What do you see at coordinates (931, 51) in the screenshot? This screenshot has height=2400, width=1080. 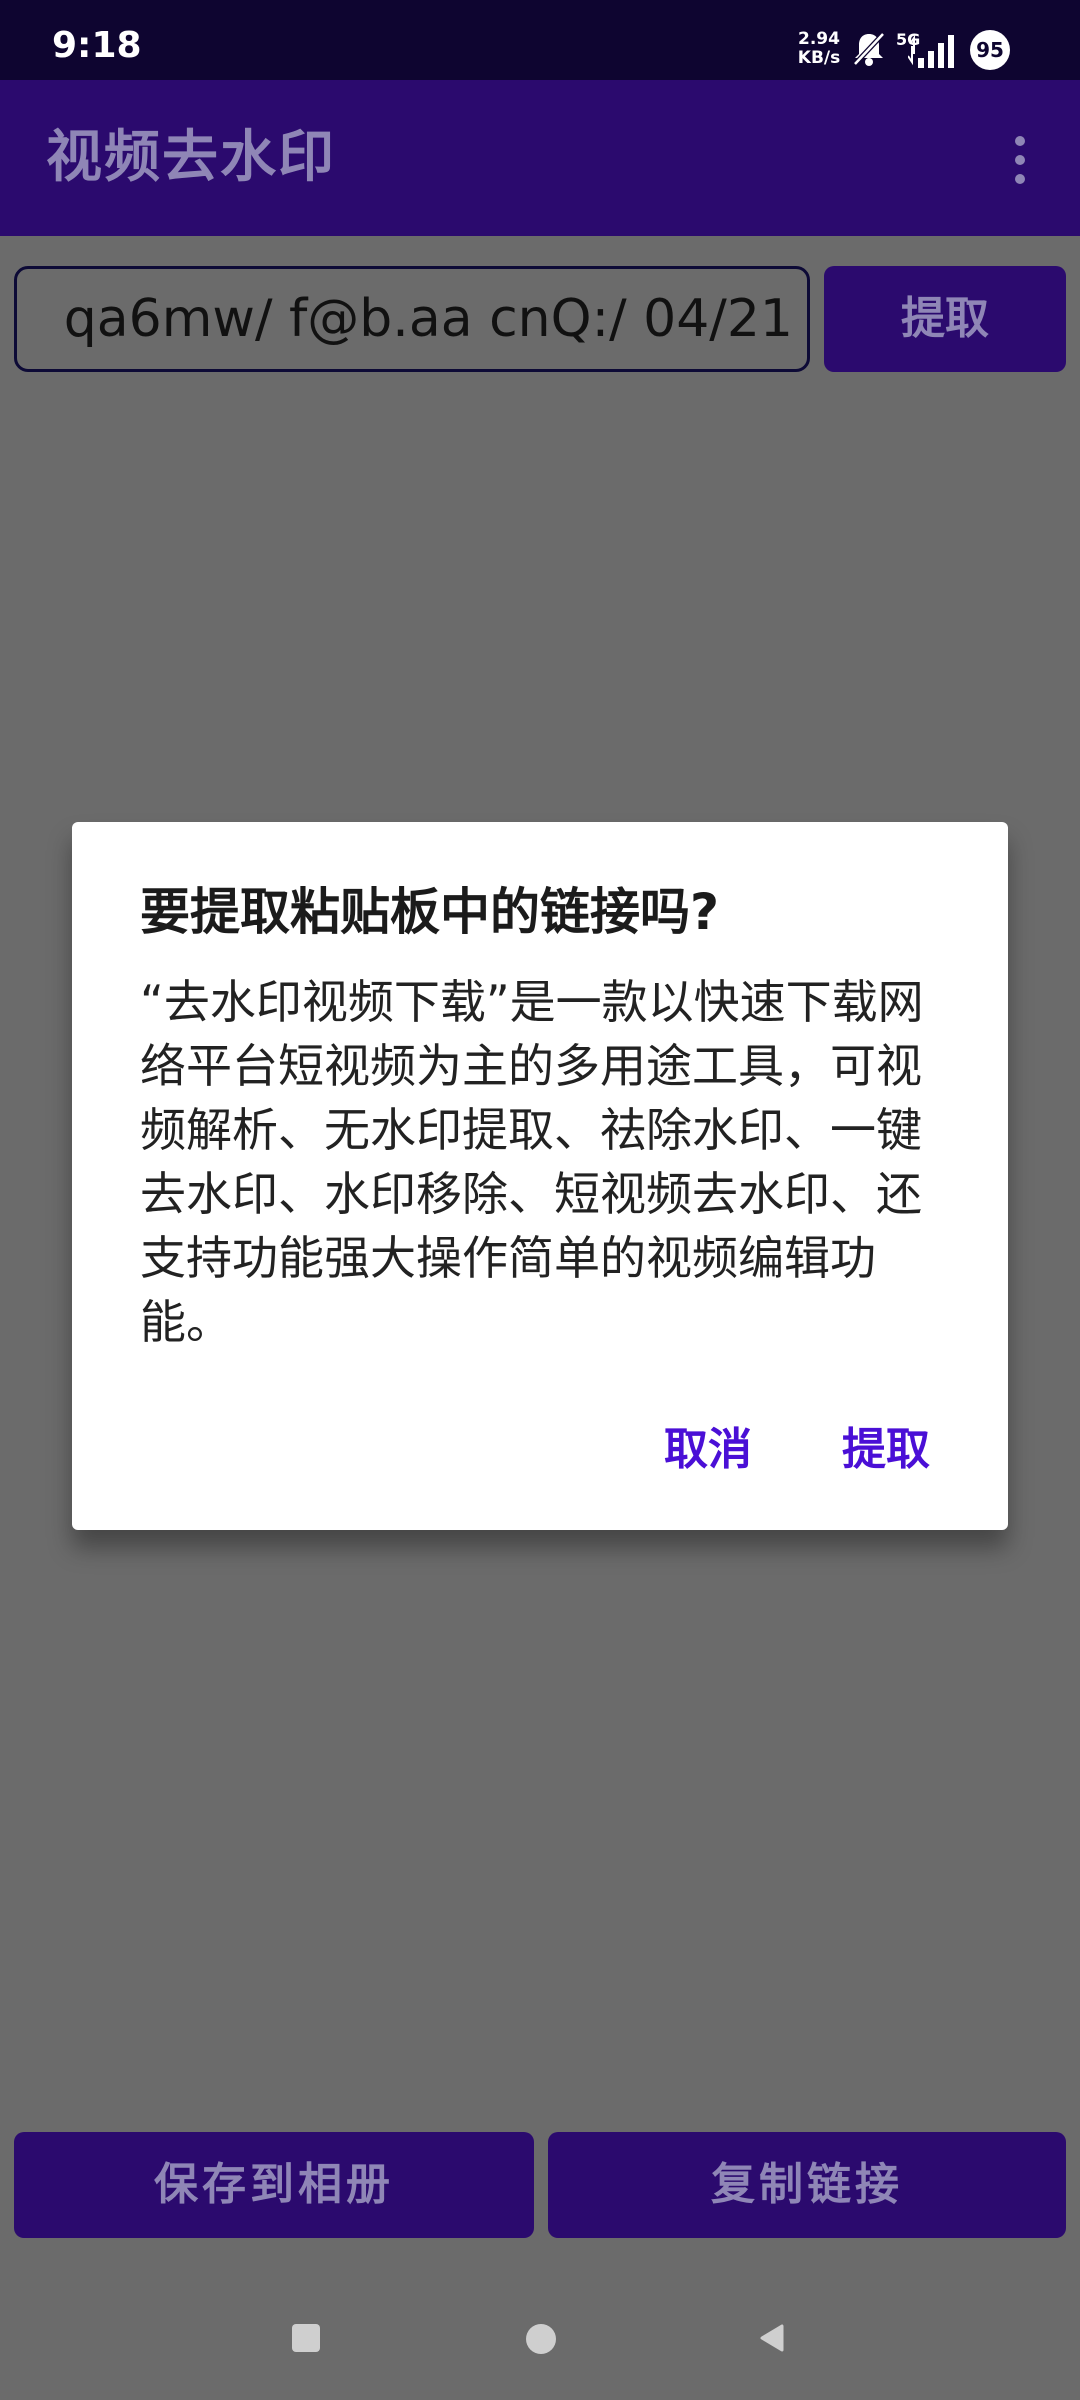 I see `signal-icon` at bounding box center [931, 51].